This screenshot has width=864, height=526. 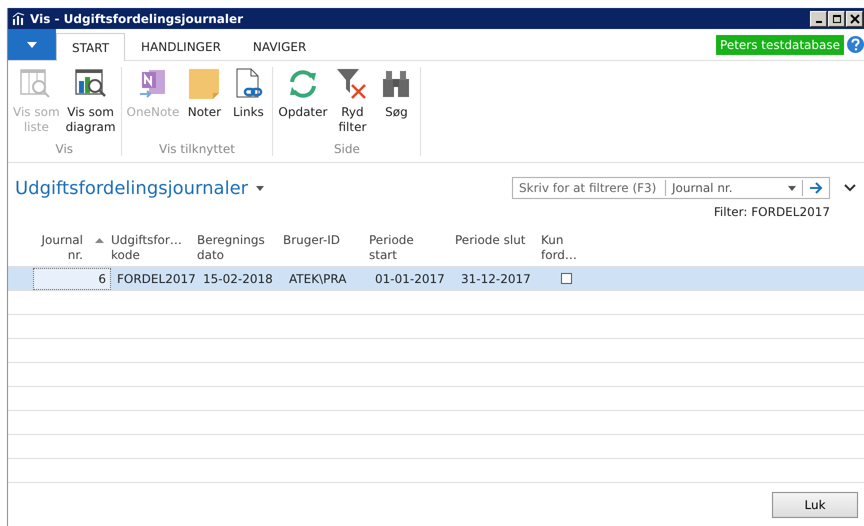 What do you see at coordinates (566, 278) in the screenshot?
I see `checkbox` at bounding box center [566, 278].